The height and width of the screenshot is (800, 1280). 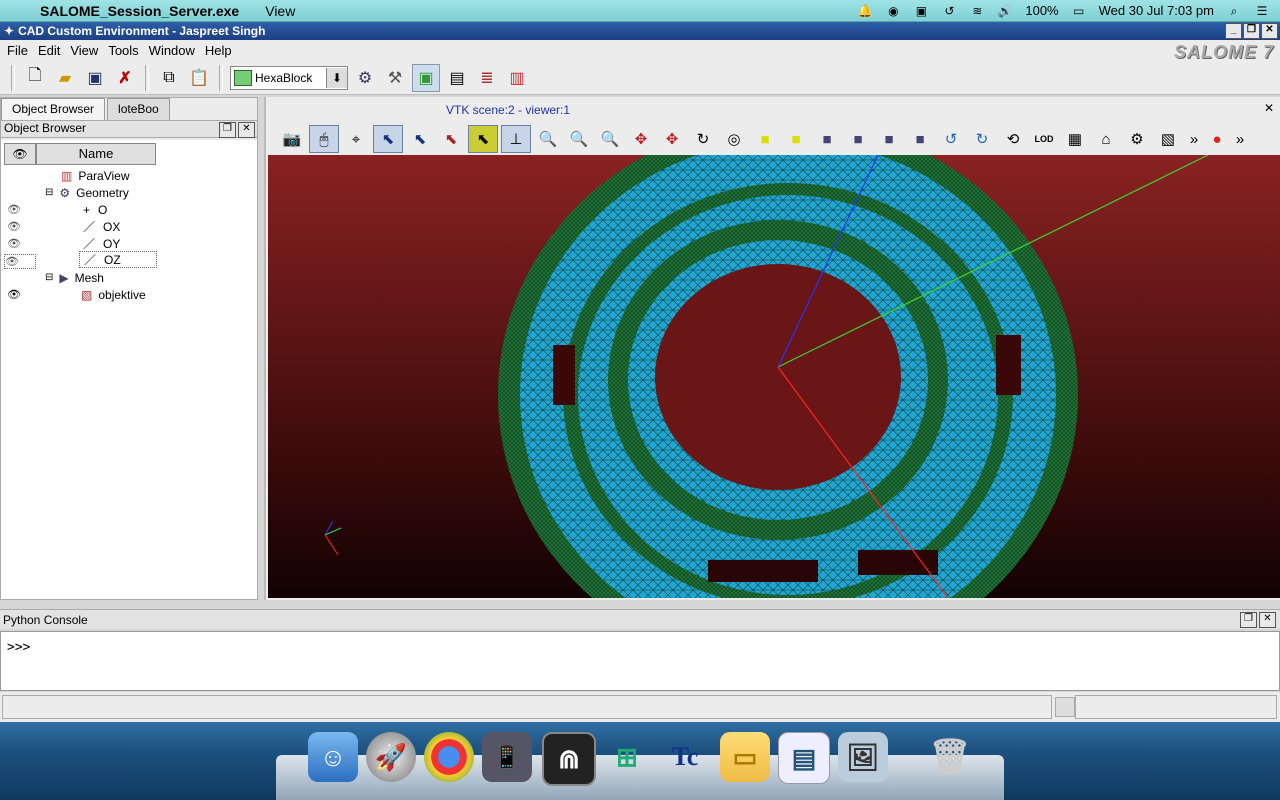 What do you see at coordinates (627, 757) in the screenshot?
I see `windows-icon: ⊞` at bounding box center [627, 757].